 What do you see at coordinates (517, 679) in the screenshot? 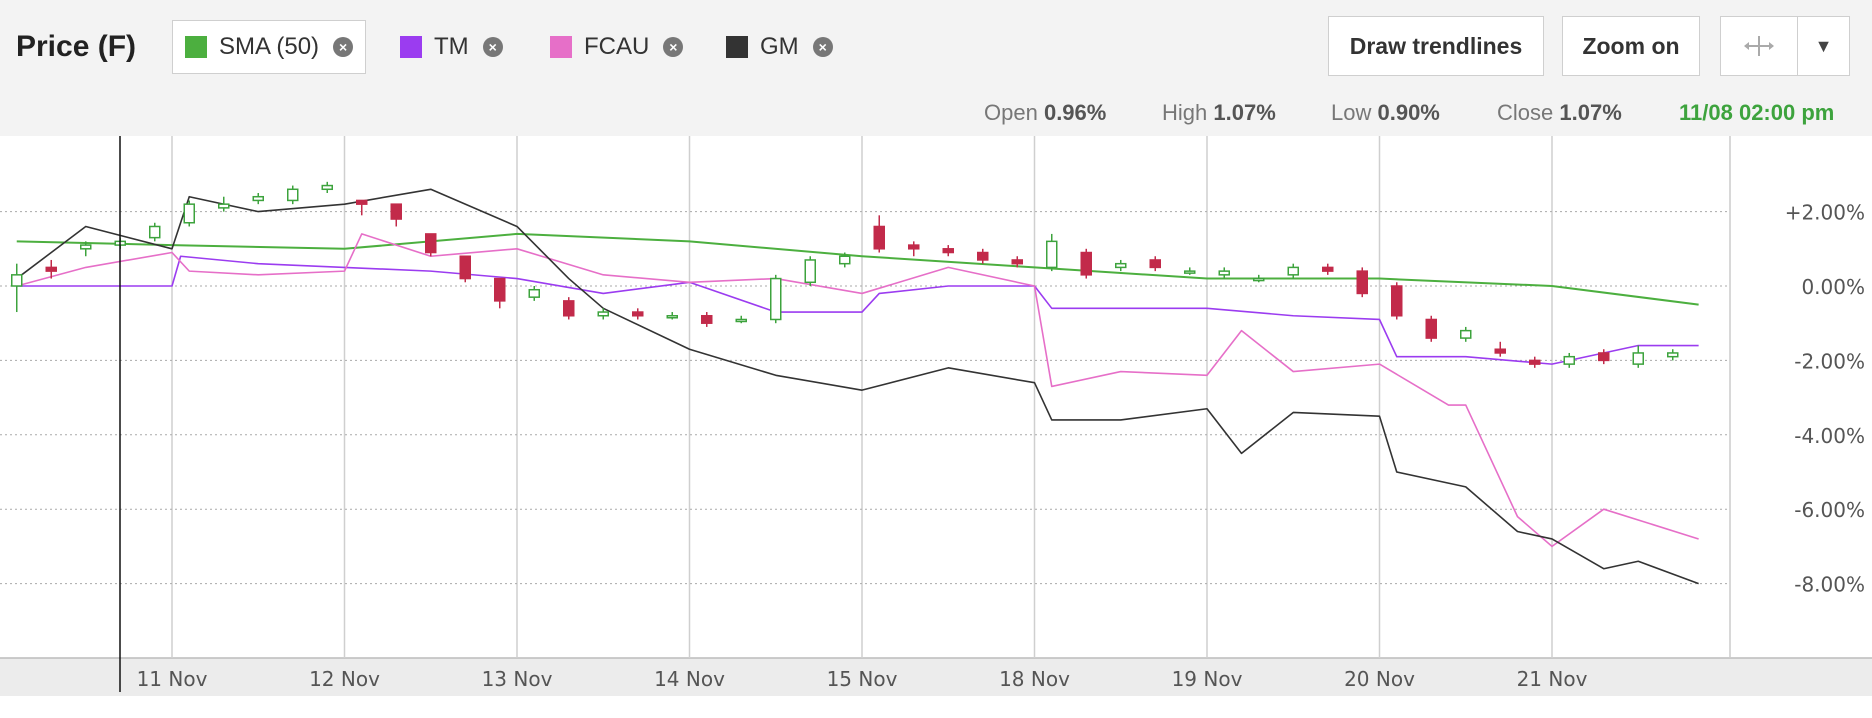
I see `x-tick-label: 13 Nov` at bounding box center [517, 679].